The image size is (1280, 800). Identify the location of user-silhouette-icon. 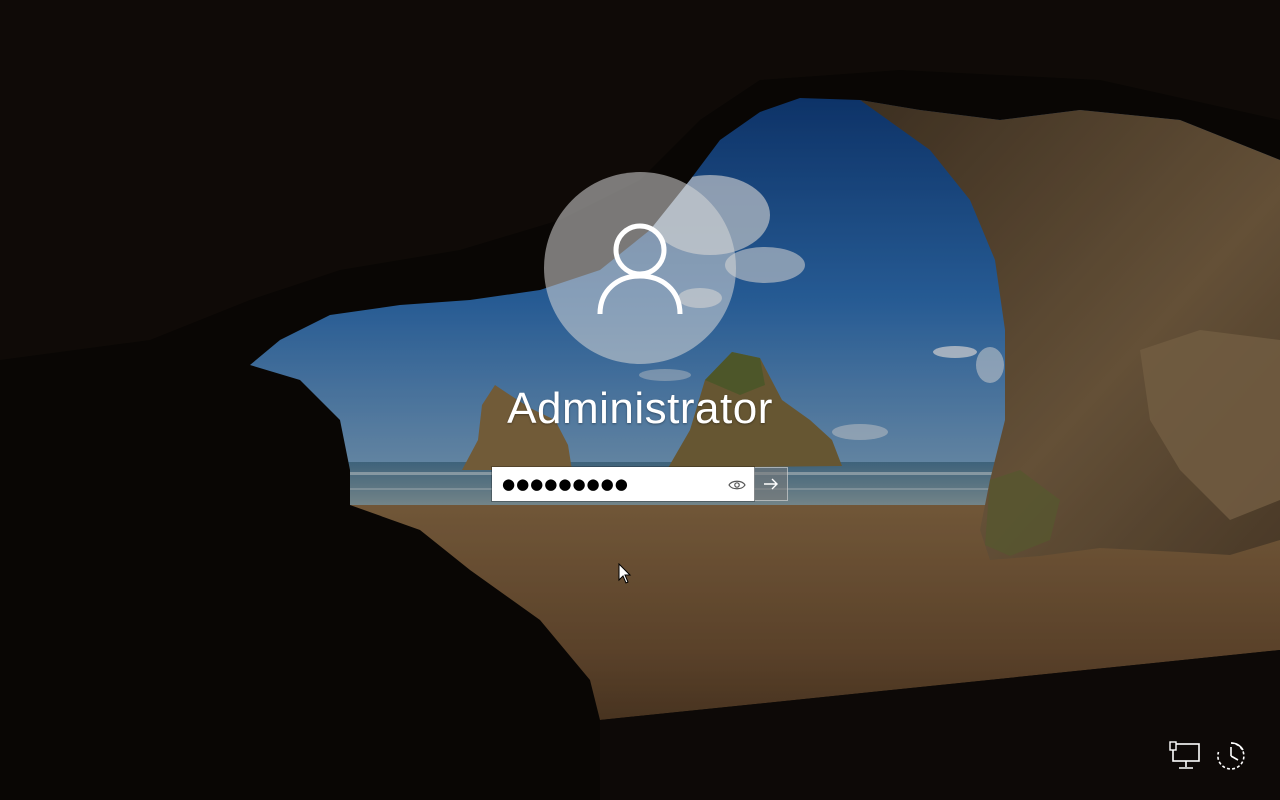
(640, 269).